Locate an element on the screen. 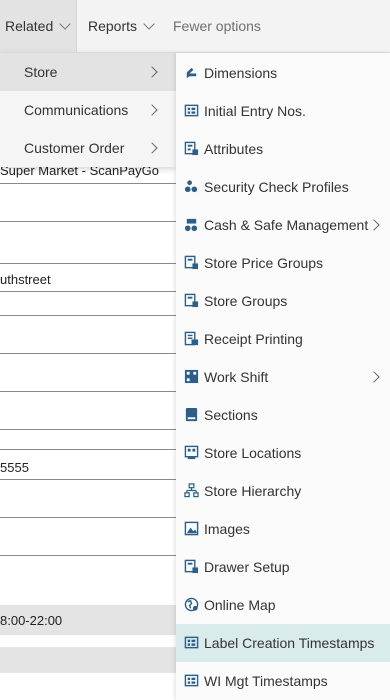 The width and height of the screenshot is (390, 700). submenu-item-label: Images is located at coordinates (227, 529).